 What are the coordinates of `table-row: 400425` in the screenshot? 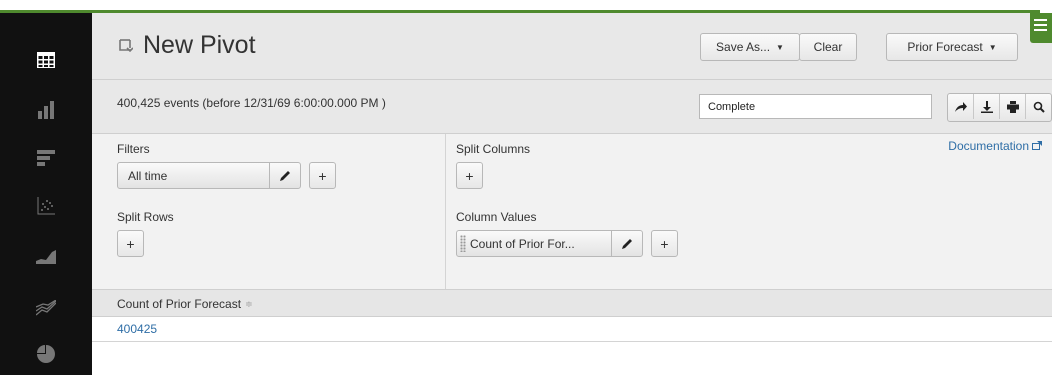 It's located at (572, 329).